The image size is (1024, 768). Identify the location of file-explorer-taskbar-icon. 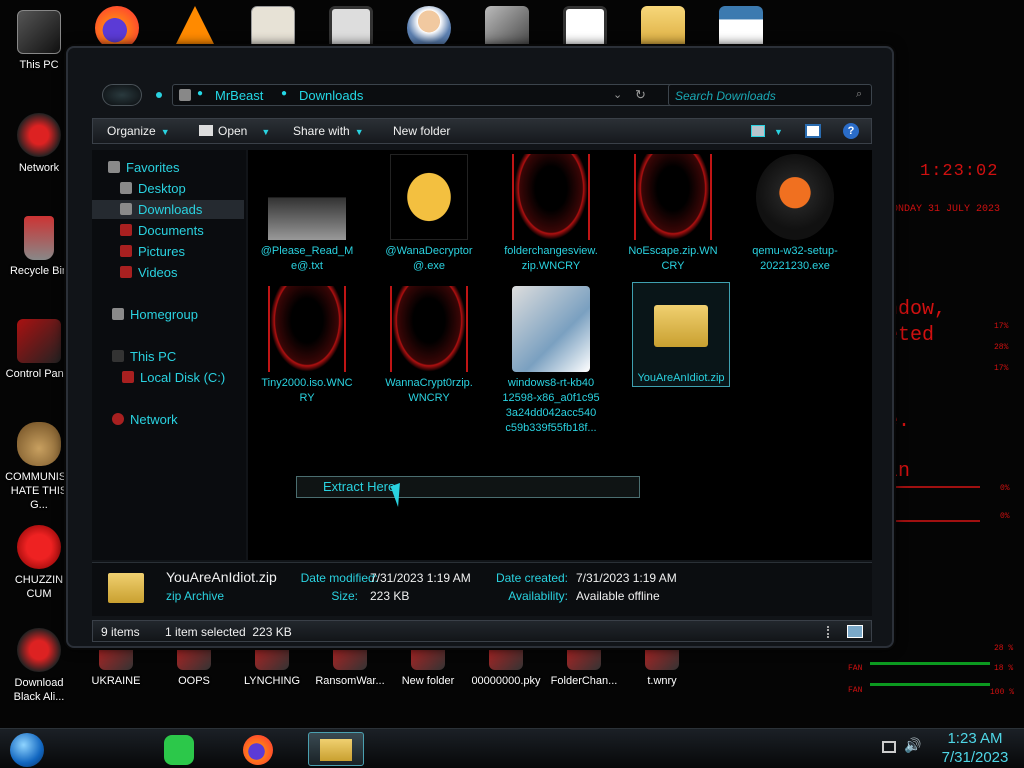
(336, 749).